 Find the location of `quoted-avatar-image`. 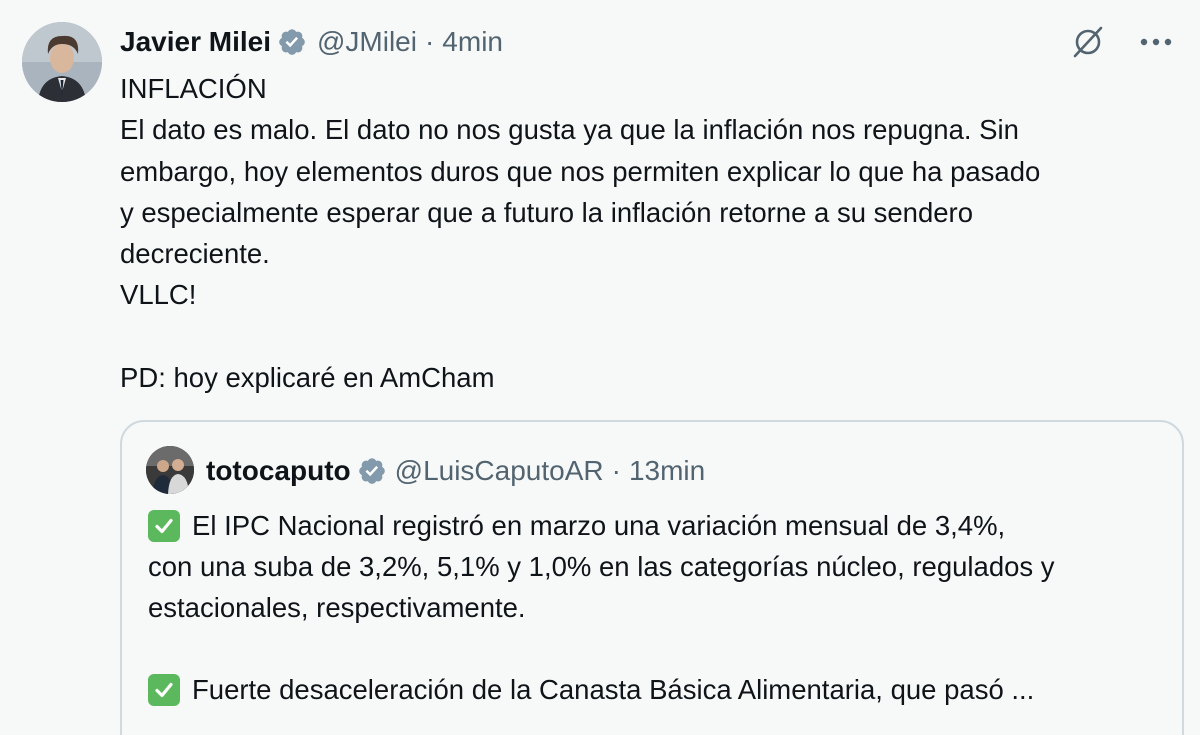

quoted-avatar-image is located at coordinates (170, 470).